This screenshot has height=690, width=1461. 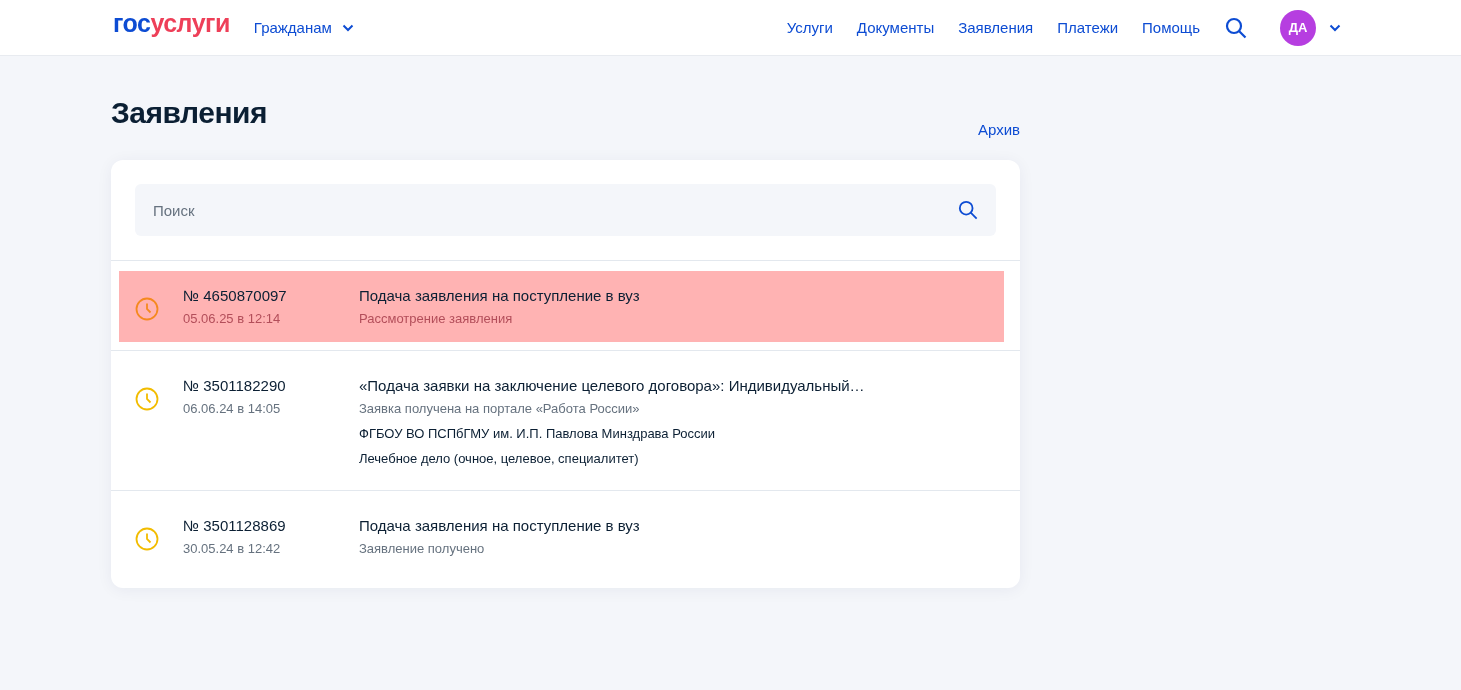 What do you see at coordinates (996, 27) in the screenshot?
I see `nav-link: Заявления` at bounding box center [996, 27].